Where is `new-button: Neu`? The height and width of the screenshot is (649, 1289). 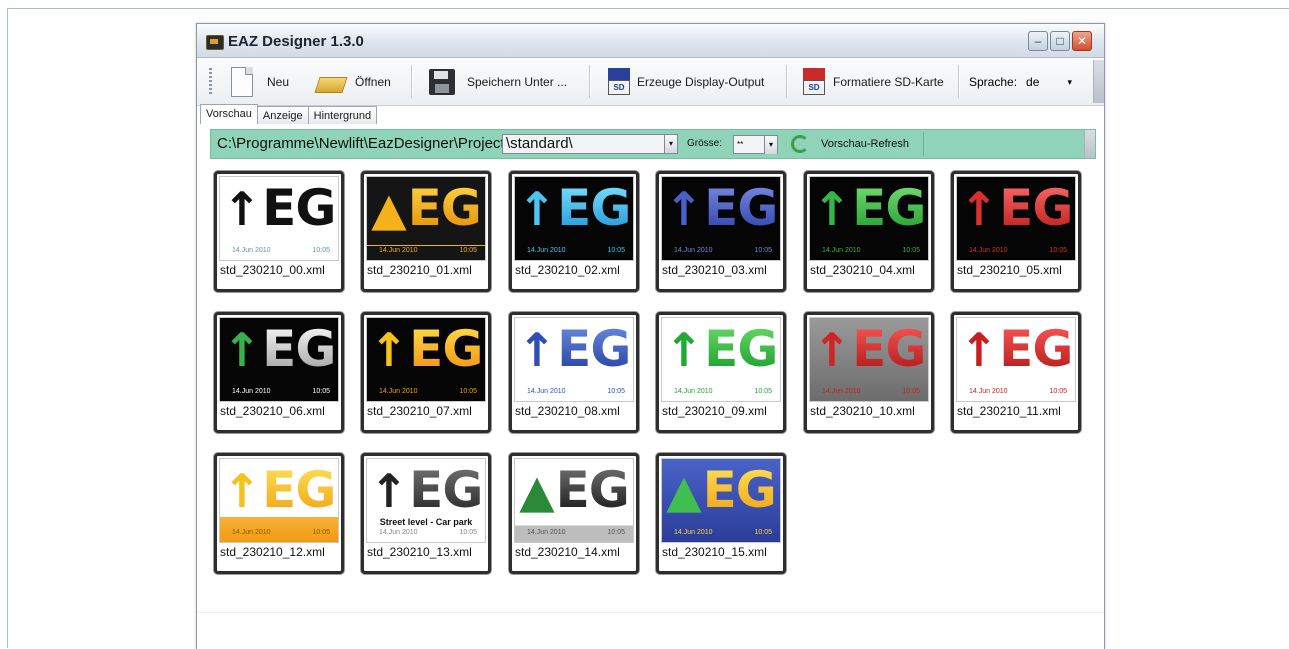 new-button: Neu is located at coordinates (260, 81).